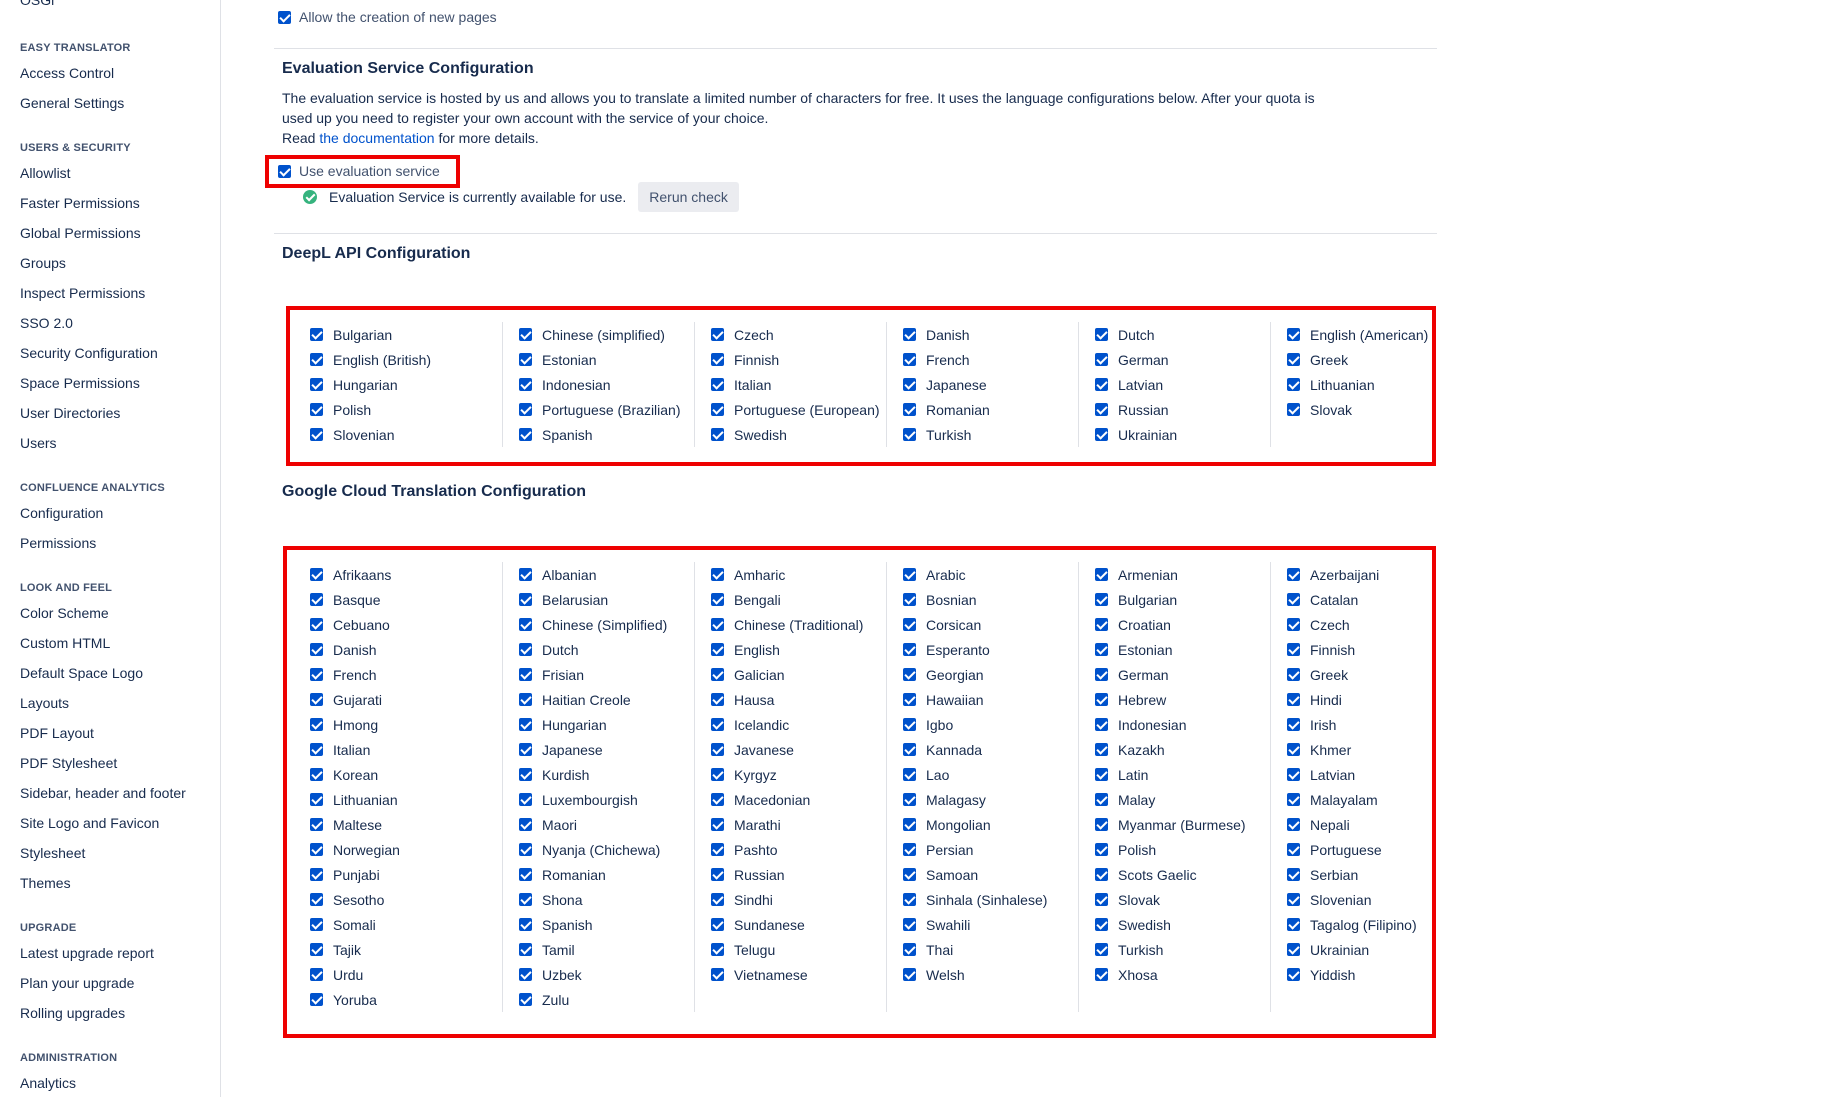 The height and width of the screenshot is (1097, 1830). I want to click on sidebar-item-inspect-permissions: Inspect Permissions, so click(89, 293).